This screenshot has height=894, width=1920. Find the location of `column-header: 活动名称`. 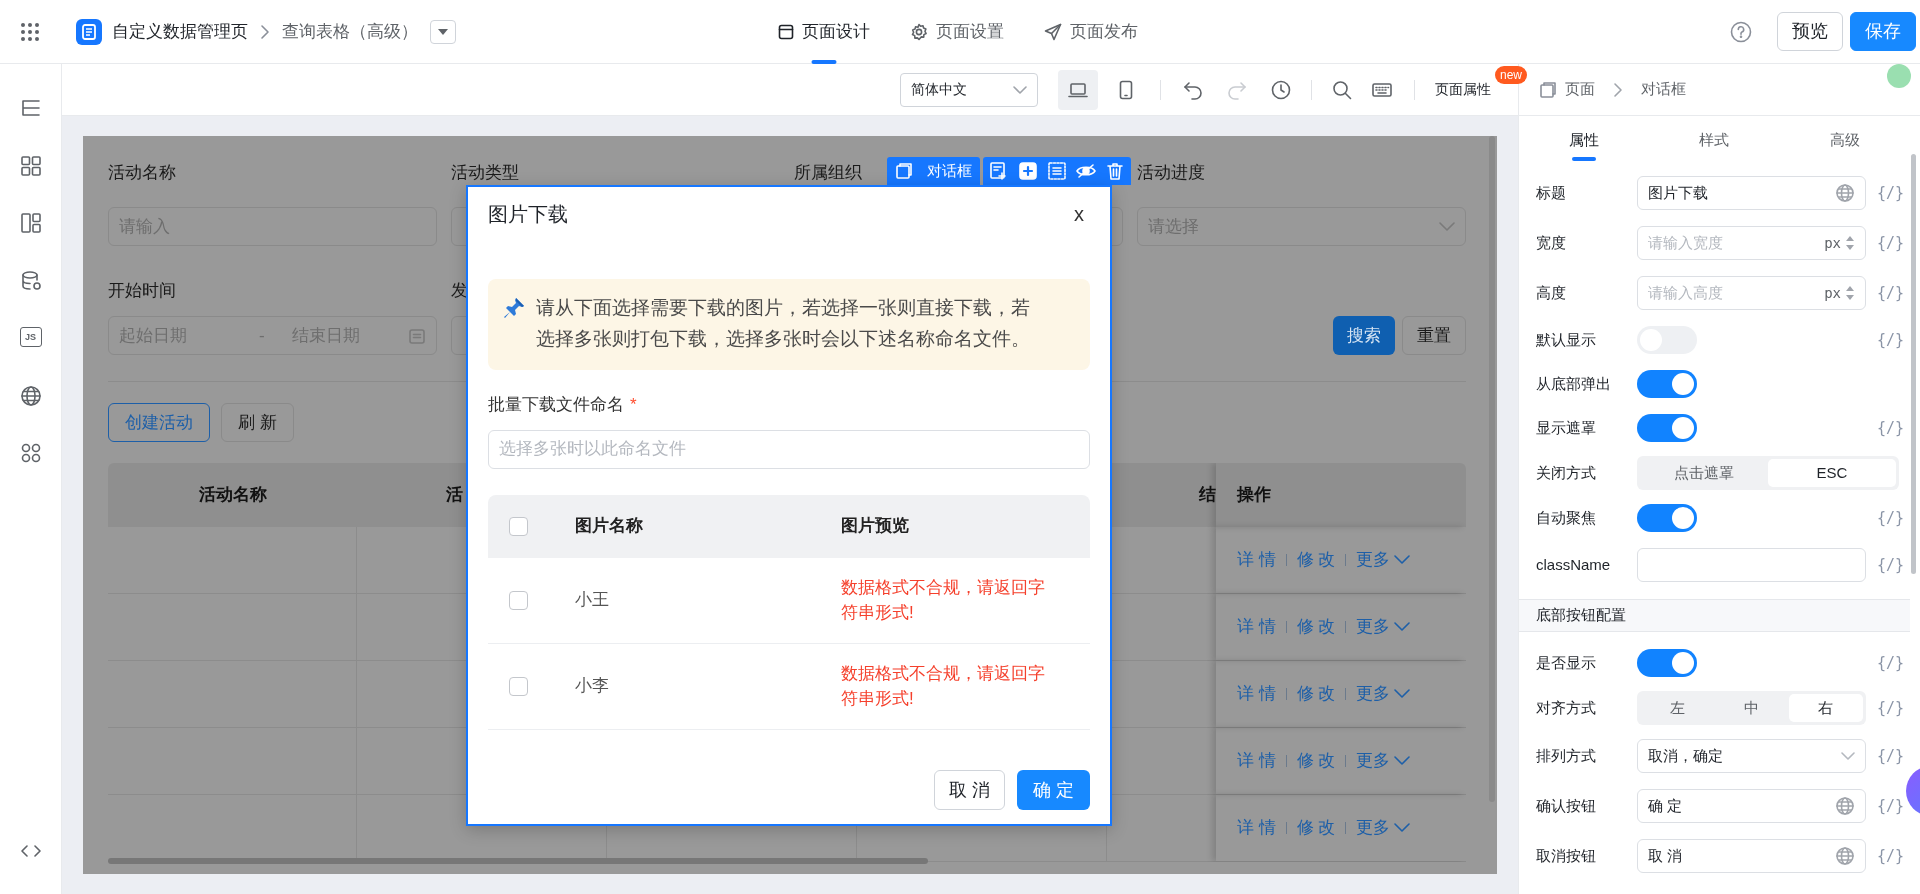

column-header: 活动名称 is located at coordinates (232, 495).